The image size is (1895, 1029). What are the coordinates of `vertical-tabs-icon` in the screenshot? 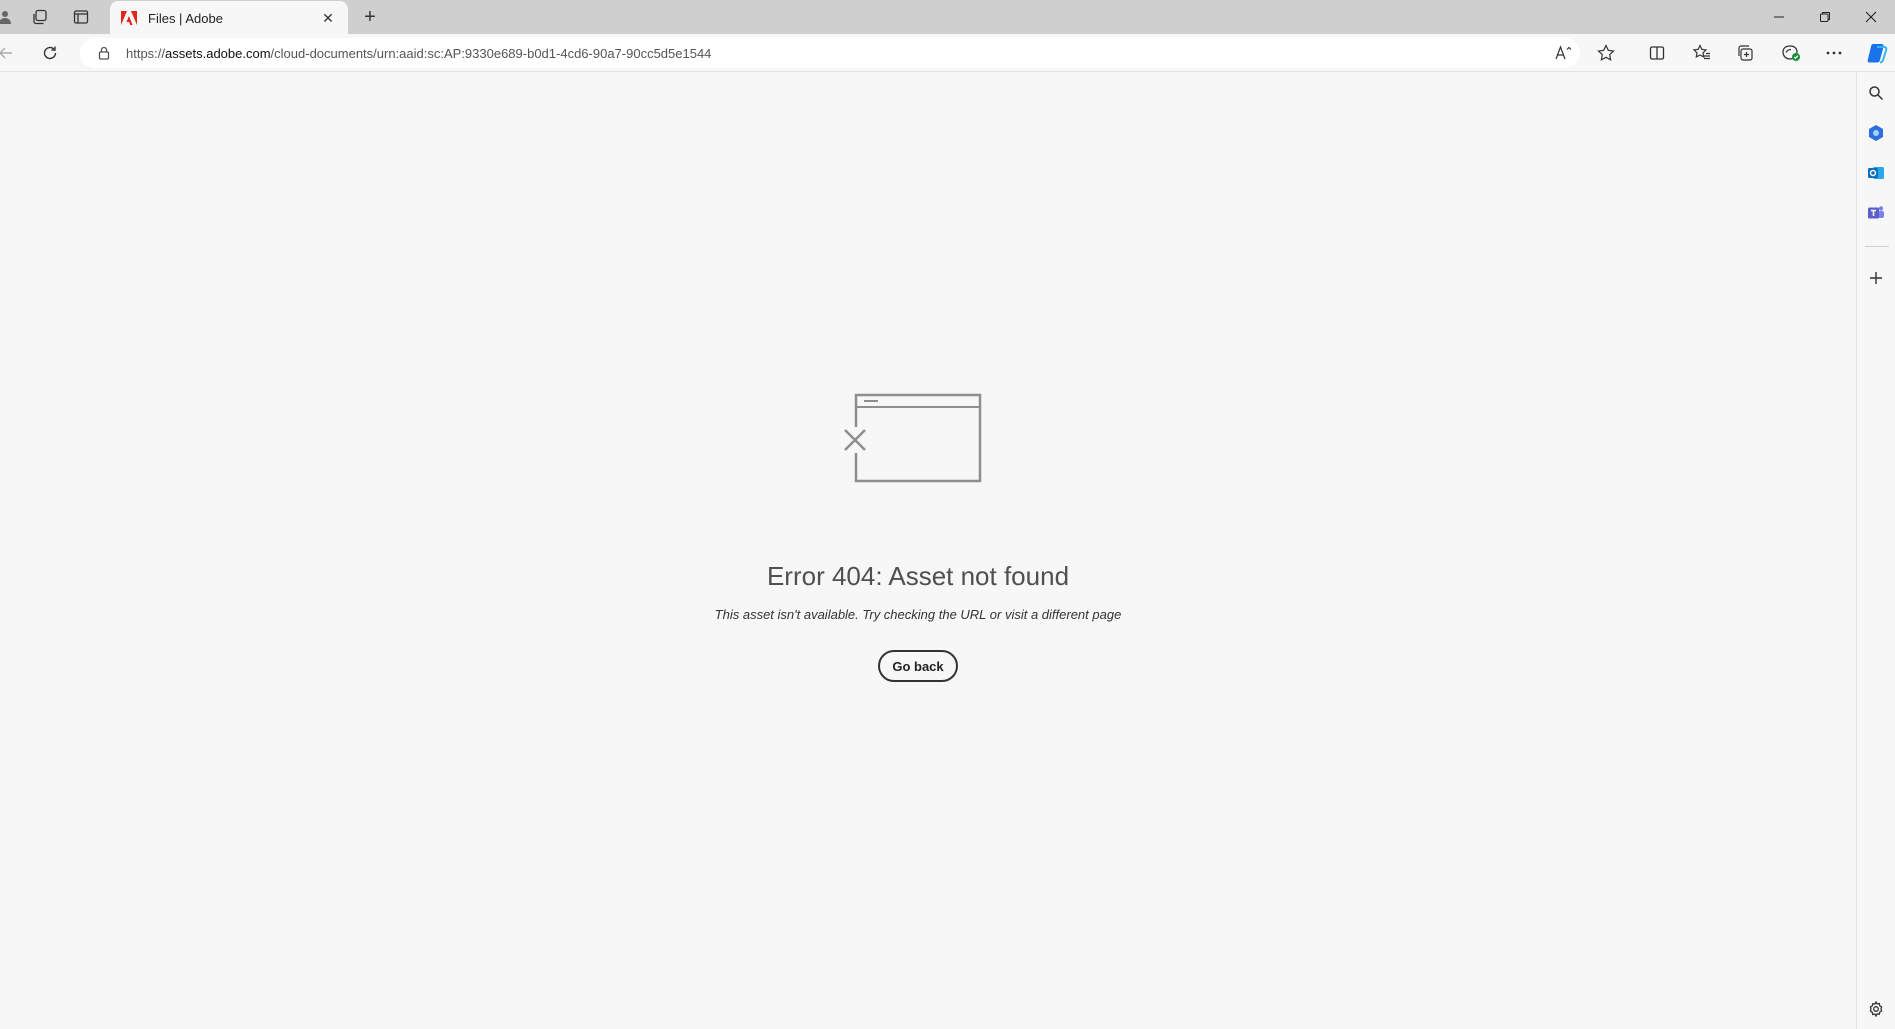 It's located at (81, 17).